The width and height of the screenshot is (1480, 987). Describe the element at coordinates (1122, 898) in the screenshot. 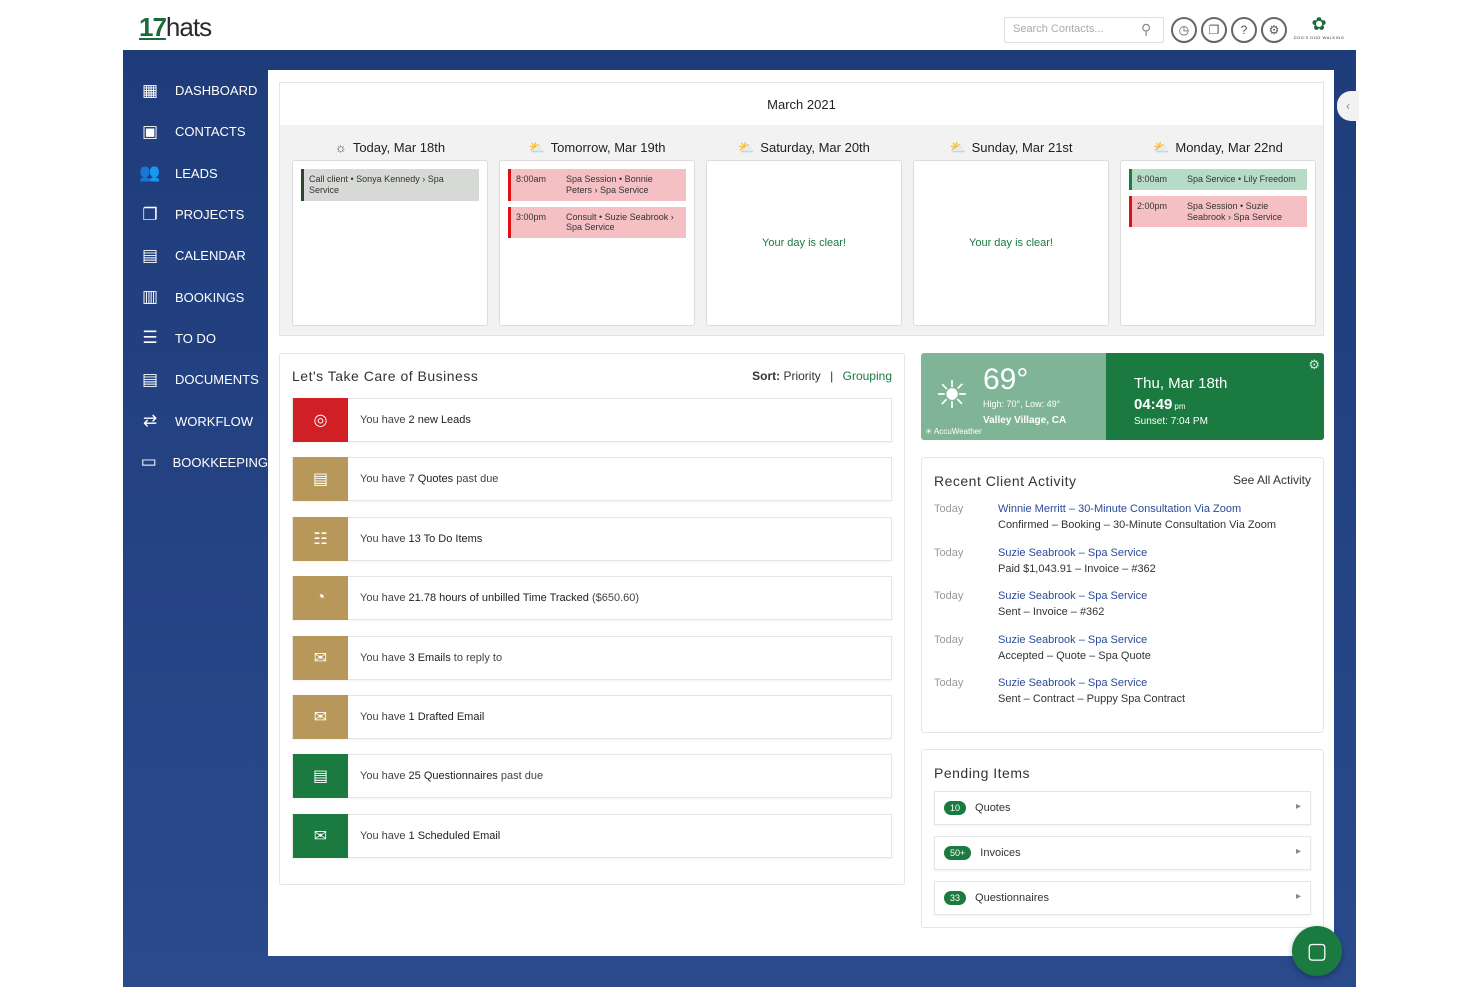

I see `pending-item-questionnaires: 33 Questionnaires ▸` at that location.